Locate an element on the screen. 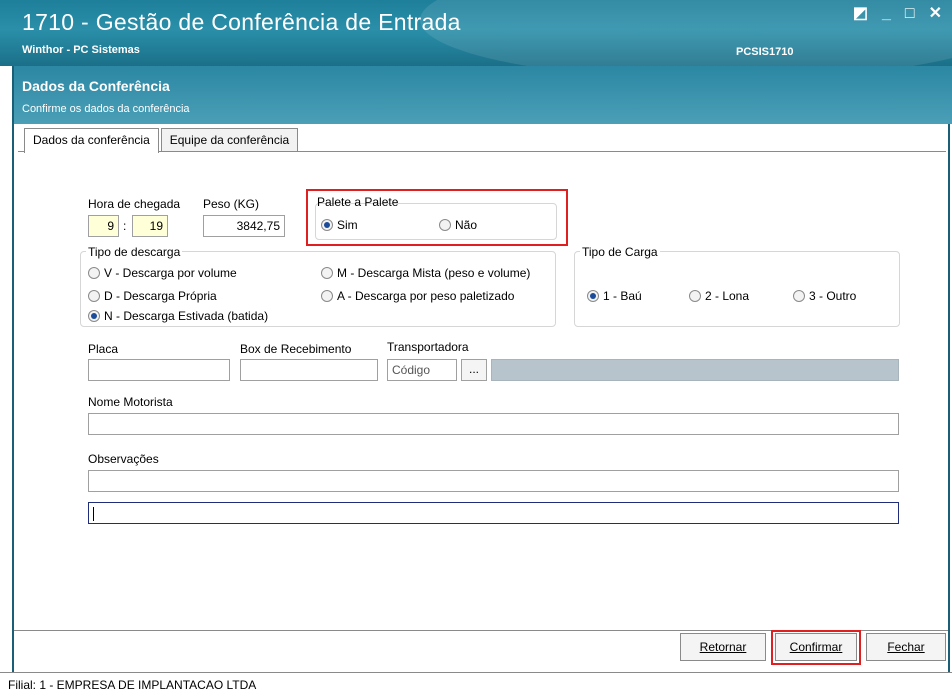 The height and width of the screenshot is (697, 952). descarga-d-label: D - Descarga Própria is located at coordinates (160, 296).